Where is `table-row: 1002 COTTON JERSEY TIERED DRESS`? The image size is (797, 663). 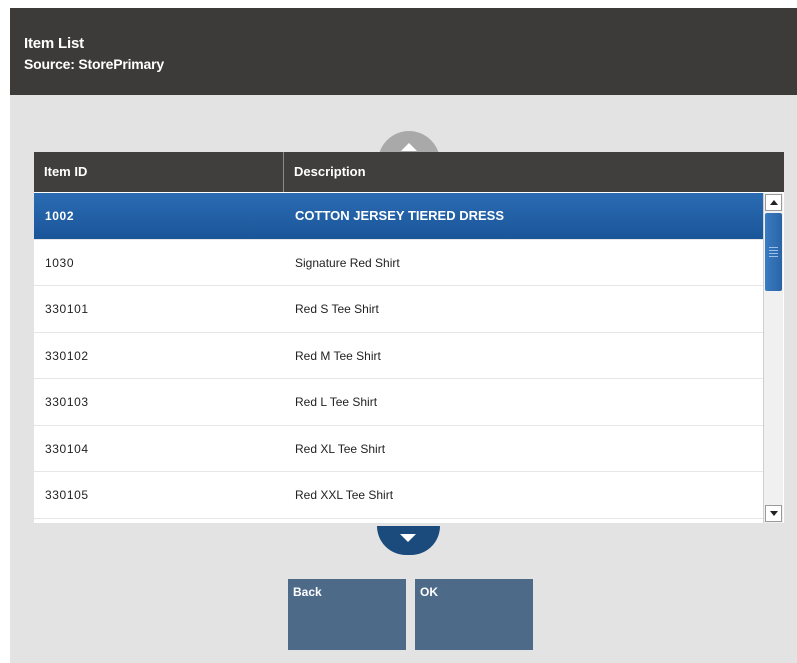 table-row: 1002 COTTON JERSEY TIERED DRESS is located at coordinates (398, 216).